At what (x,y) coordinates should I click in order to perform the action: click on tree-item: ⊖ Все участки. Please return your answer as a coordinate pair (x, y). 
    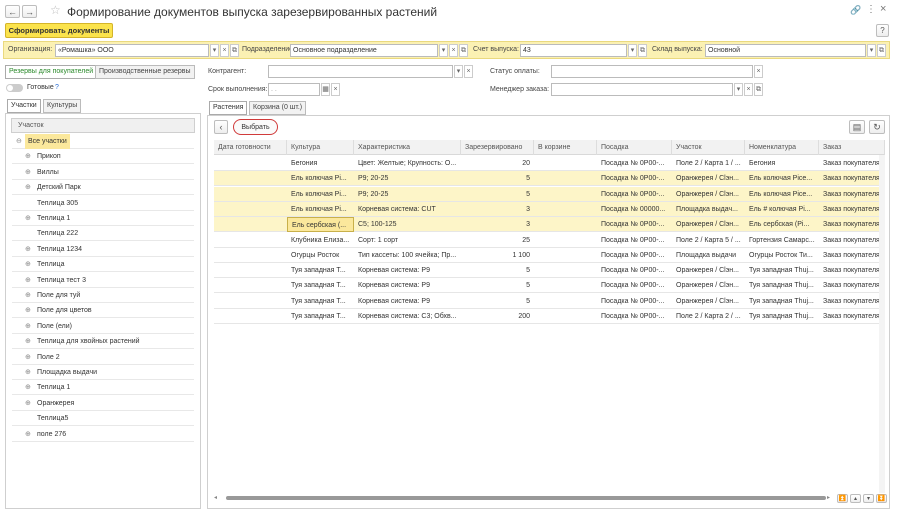
    Looking at the image, I should click on (103, 141).